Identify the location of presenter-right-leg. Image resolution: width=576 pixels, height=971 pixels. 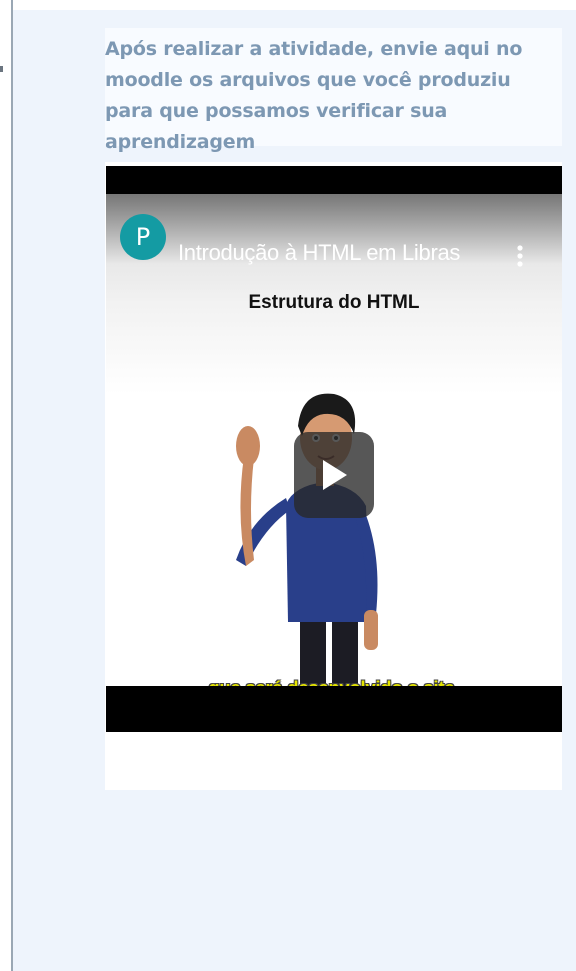
(345, 650).